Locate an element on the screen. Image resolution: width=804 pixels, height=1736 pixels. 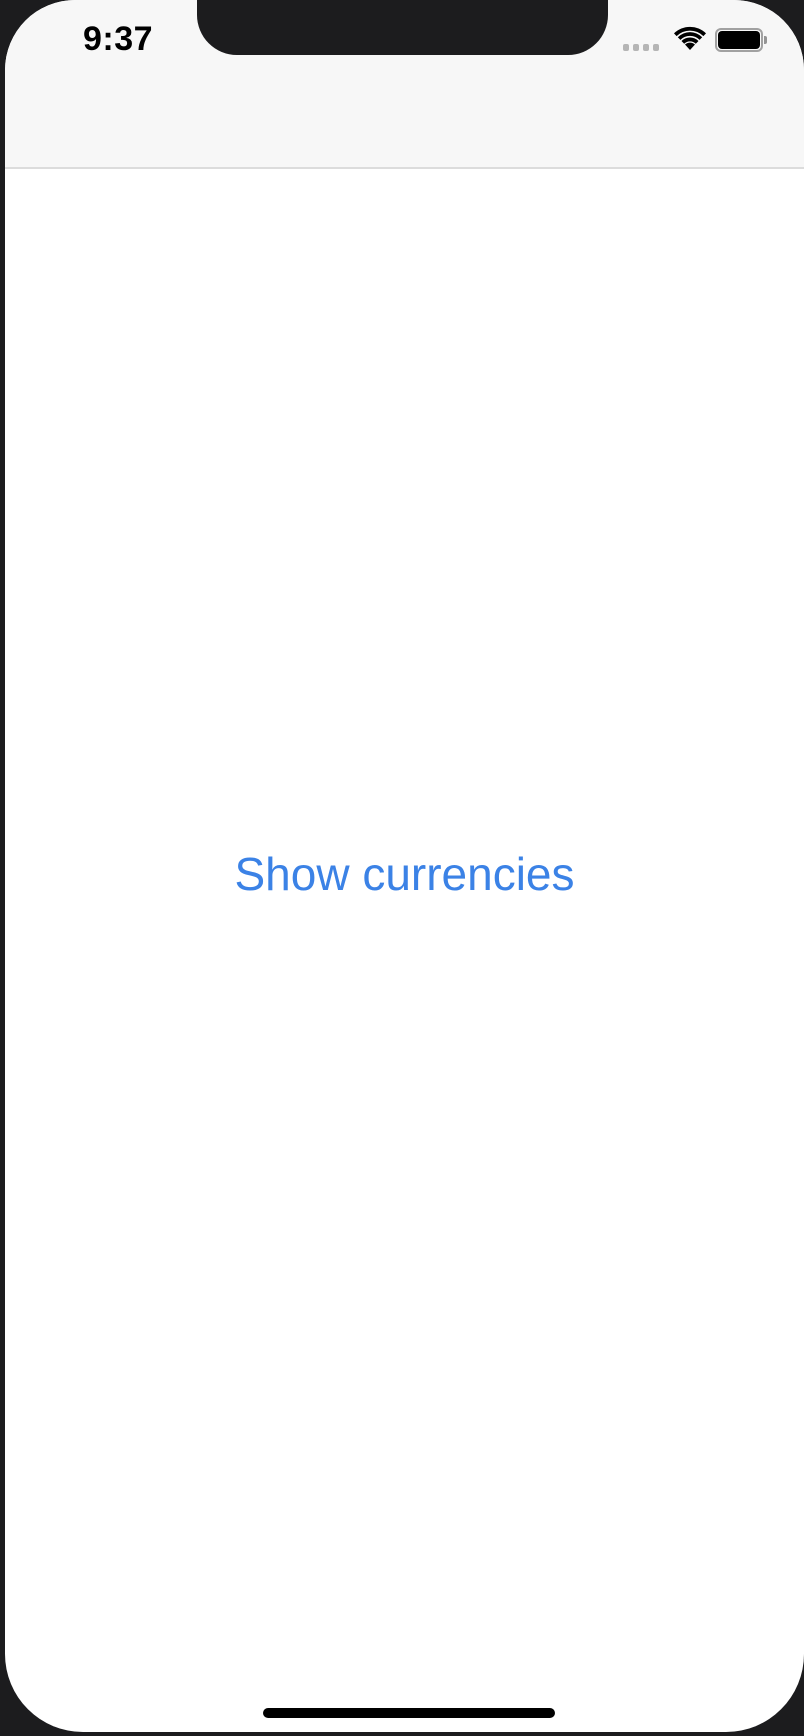
cellular-signal-icon is located at coordinates (643, 48).